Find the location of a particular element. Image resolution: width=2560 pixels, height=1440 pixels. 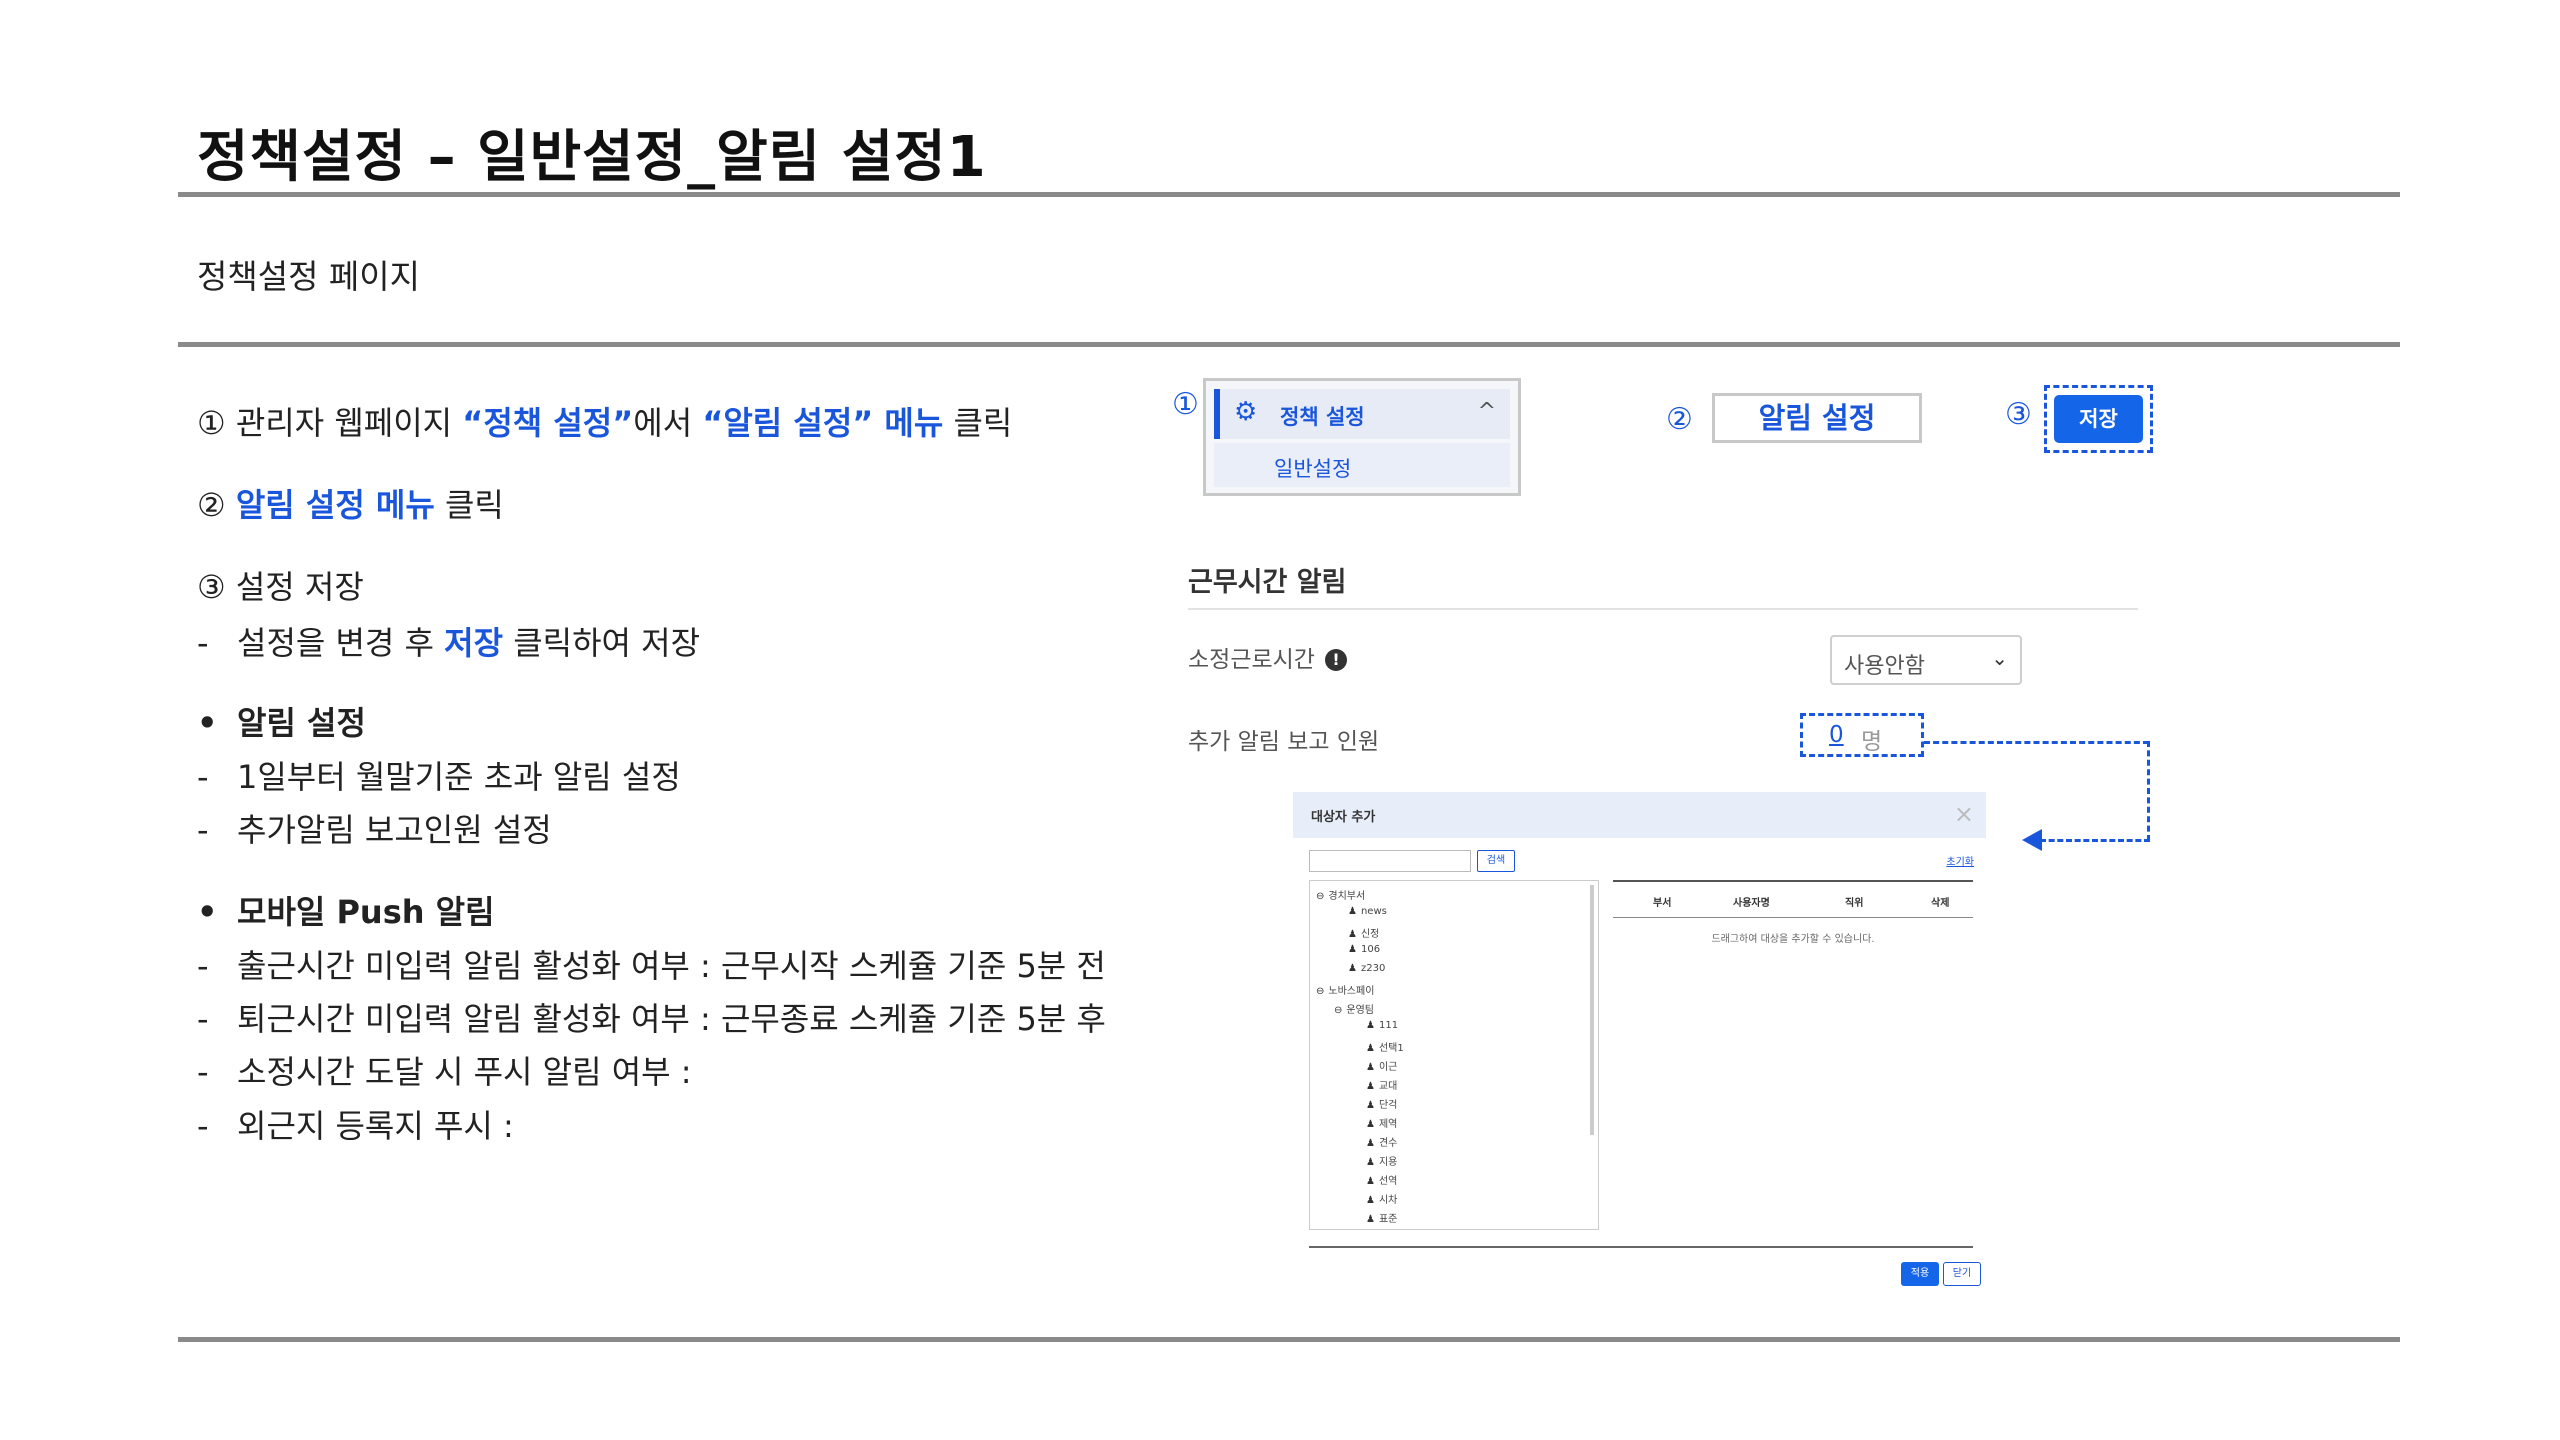

save-button: 저장 is located at coordinates (2098, 419).